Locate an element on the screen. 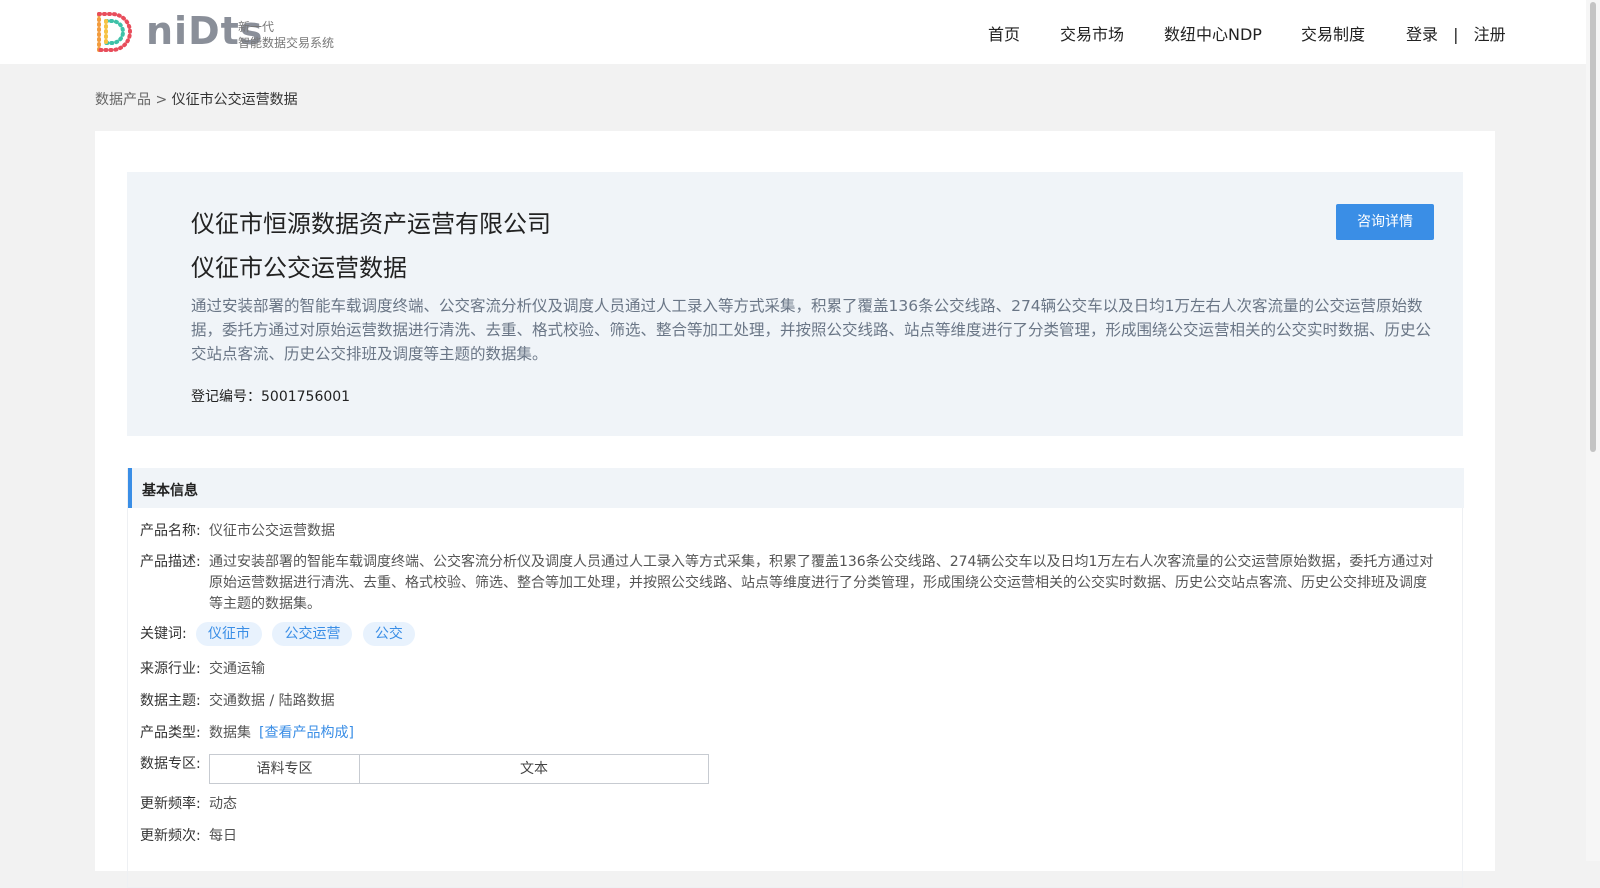 Image resolution: width=1600 pixels, height=888 pixels. product-name-value: 仪征市公交运营数据 is located at coordinates (272, 531).